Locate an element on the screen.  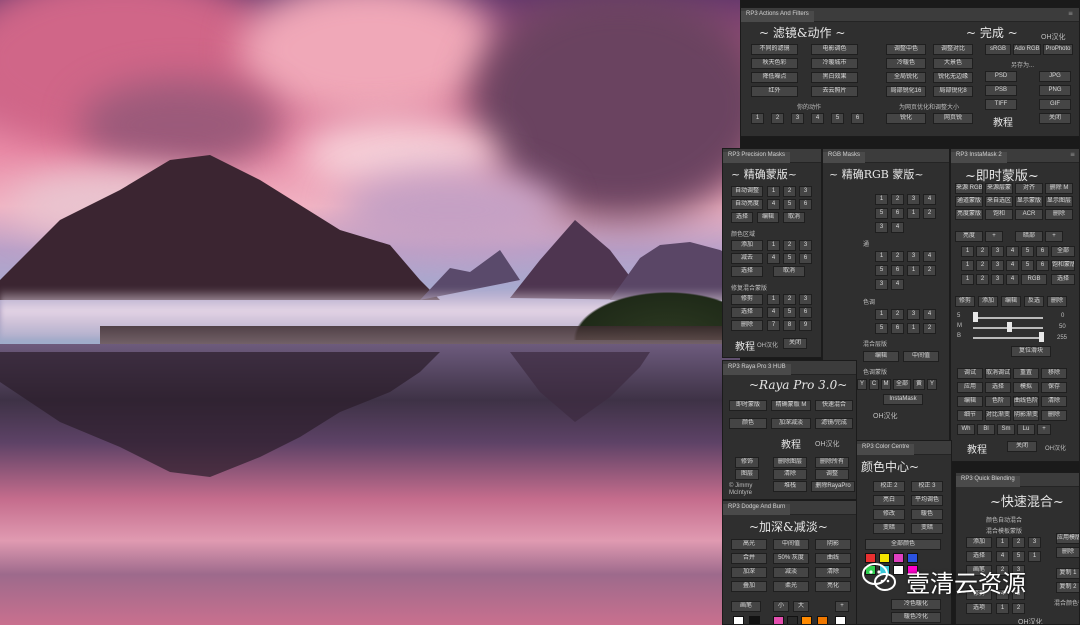
warm-cool-button: 暖色冷化 is located at coordinates (916, 617).